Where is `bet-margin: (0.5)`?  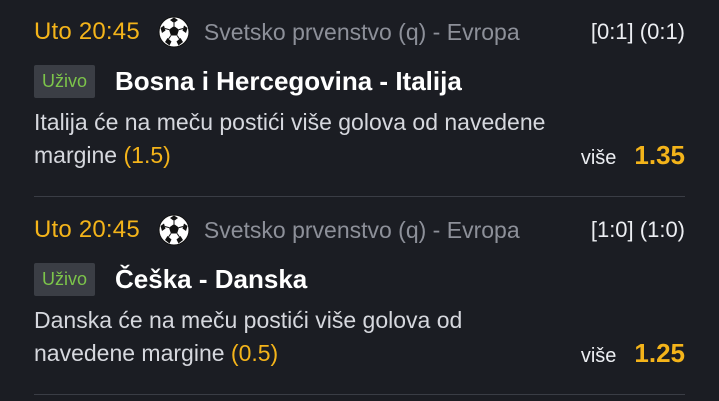
bet-margin: (0.5) is located at coordinates (254, 353).